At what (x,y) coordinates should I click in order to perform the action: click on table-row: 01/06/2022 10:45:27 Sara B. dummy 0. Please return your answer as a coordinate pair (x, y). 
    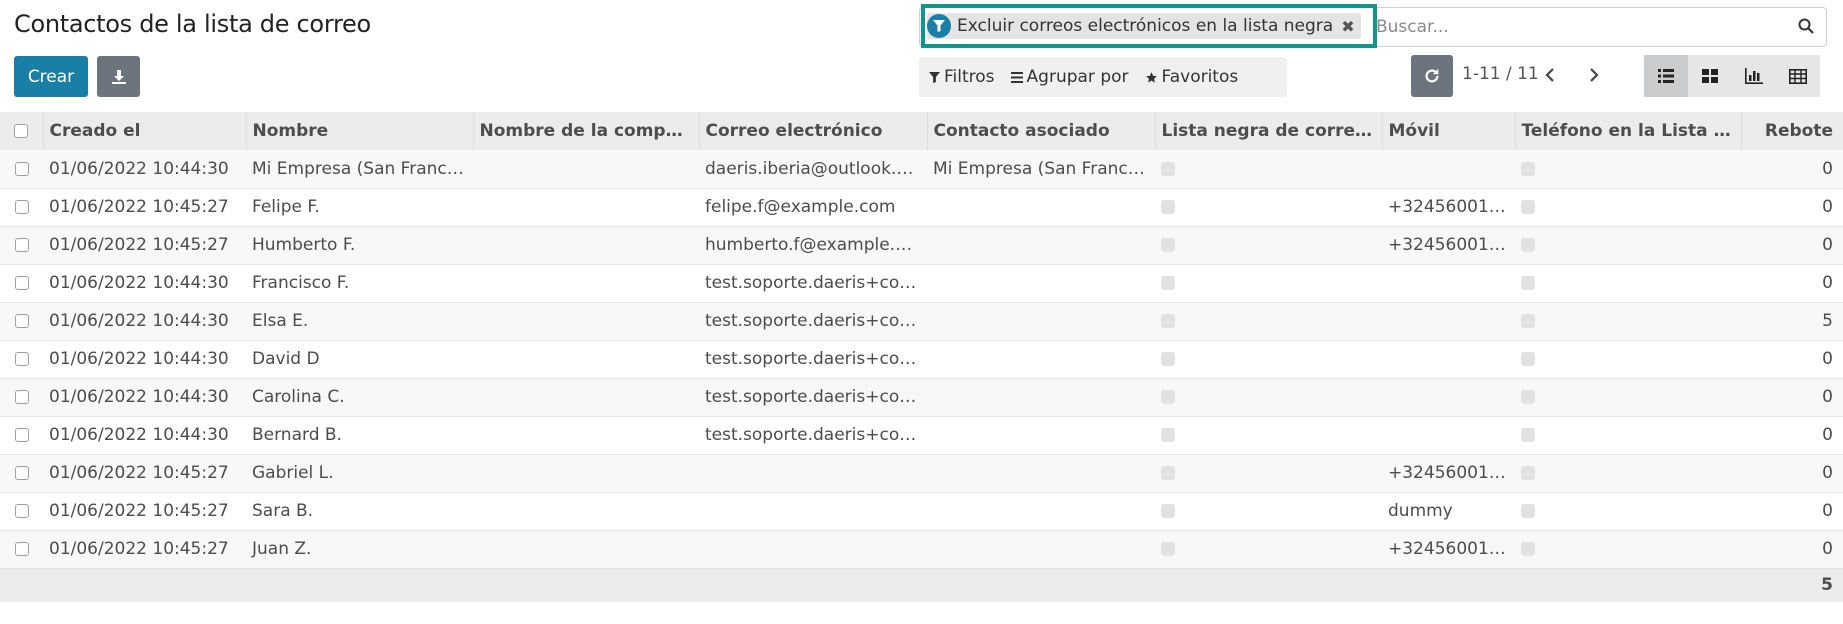
    Looking at the image, I should click on (921, 511).